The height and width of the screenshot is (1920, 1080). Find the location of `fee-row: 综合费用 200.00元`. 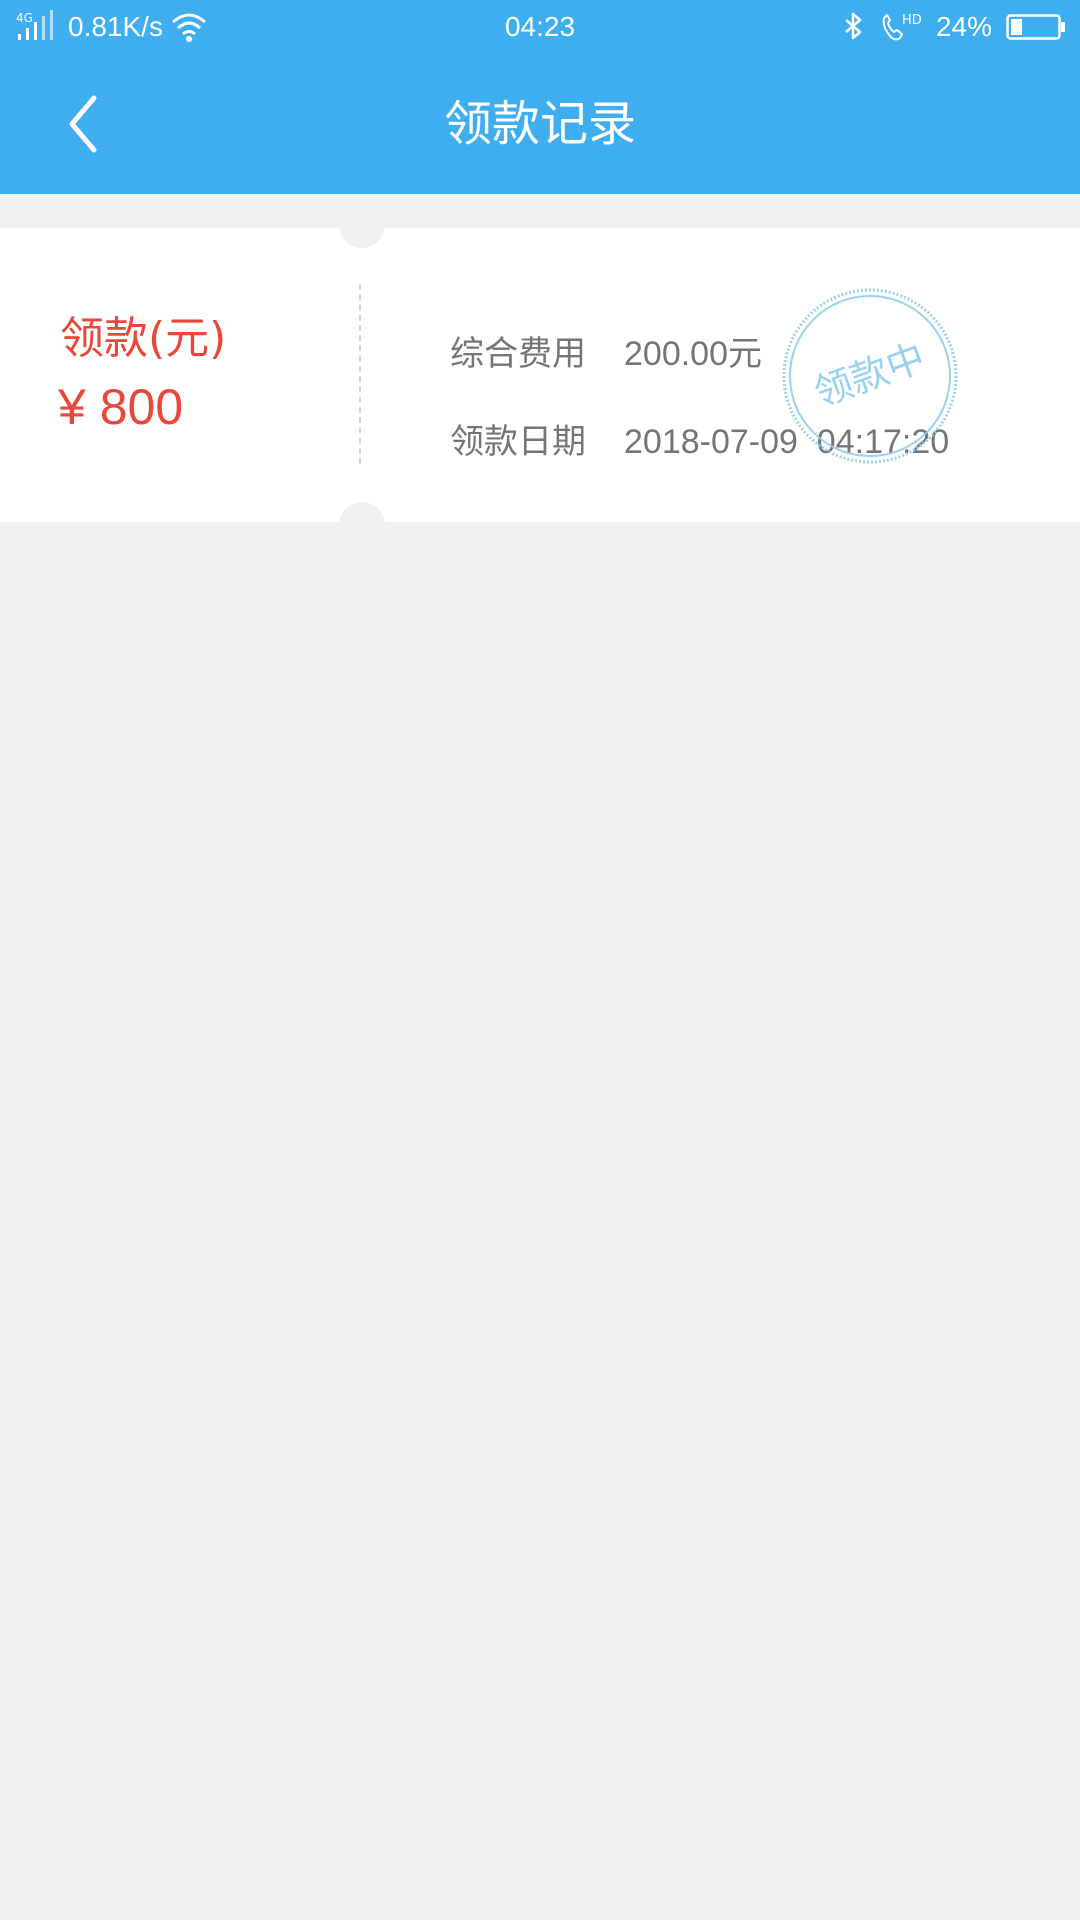

fee-row: 综合费用 200.00元 is located at coordinates (606, 354).